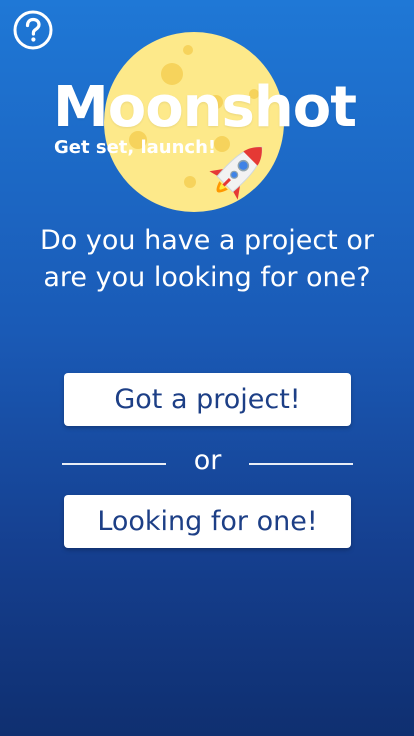 This screenshot has width=414, height=736. What do you see at coordinates (207, 460) in the screenshot?
I see `or-separator: or` at bounding box center [207, 460].